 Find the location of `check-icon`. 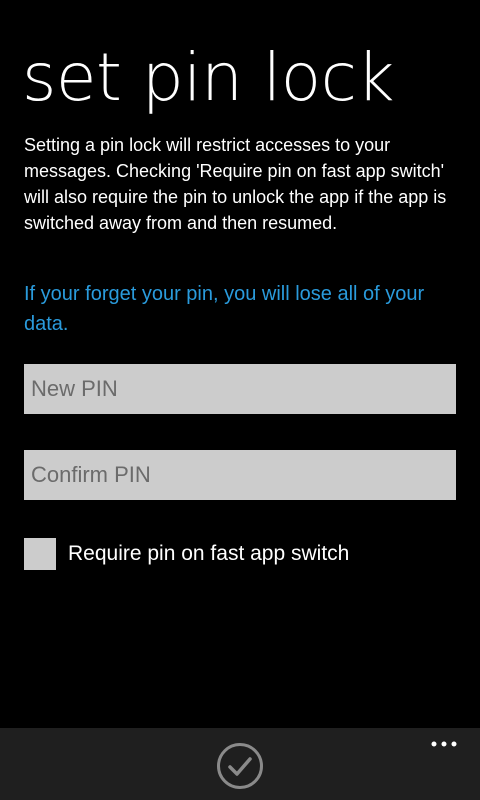

check-icon is located at coordinates (240, 766).